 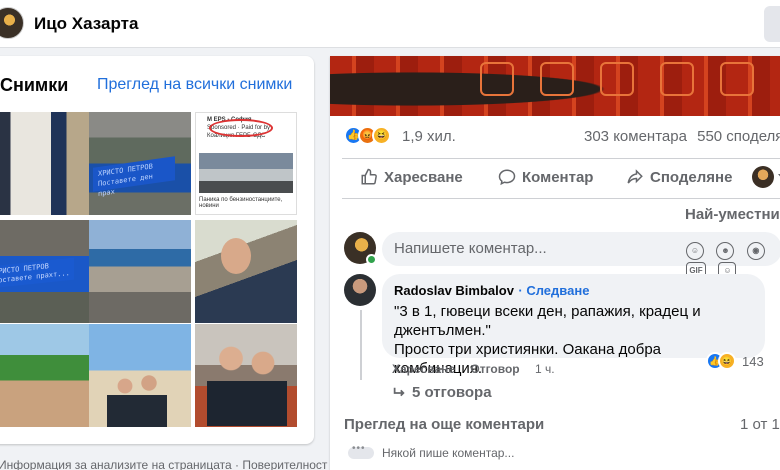 I want to click on profile-name: Ицо Хазарта, so click(x=86, y=24).